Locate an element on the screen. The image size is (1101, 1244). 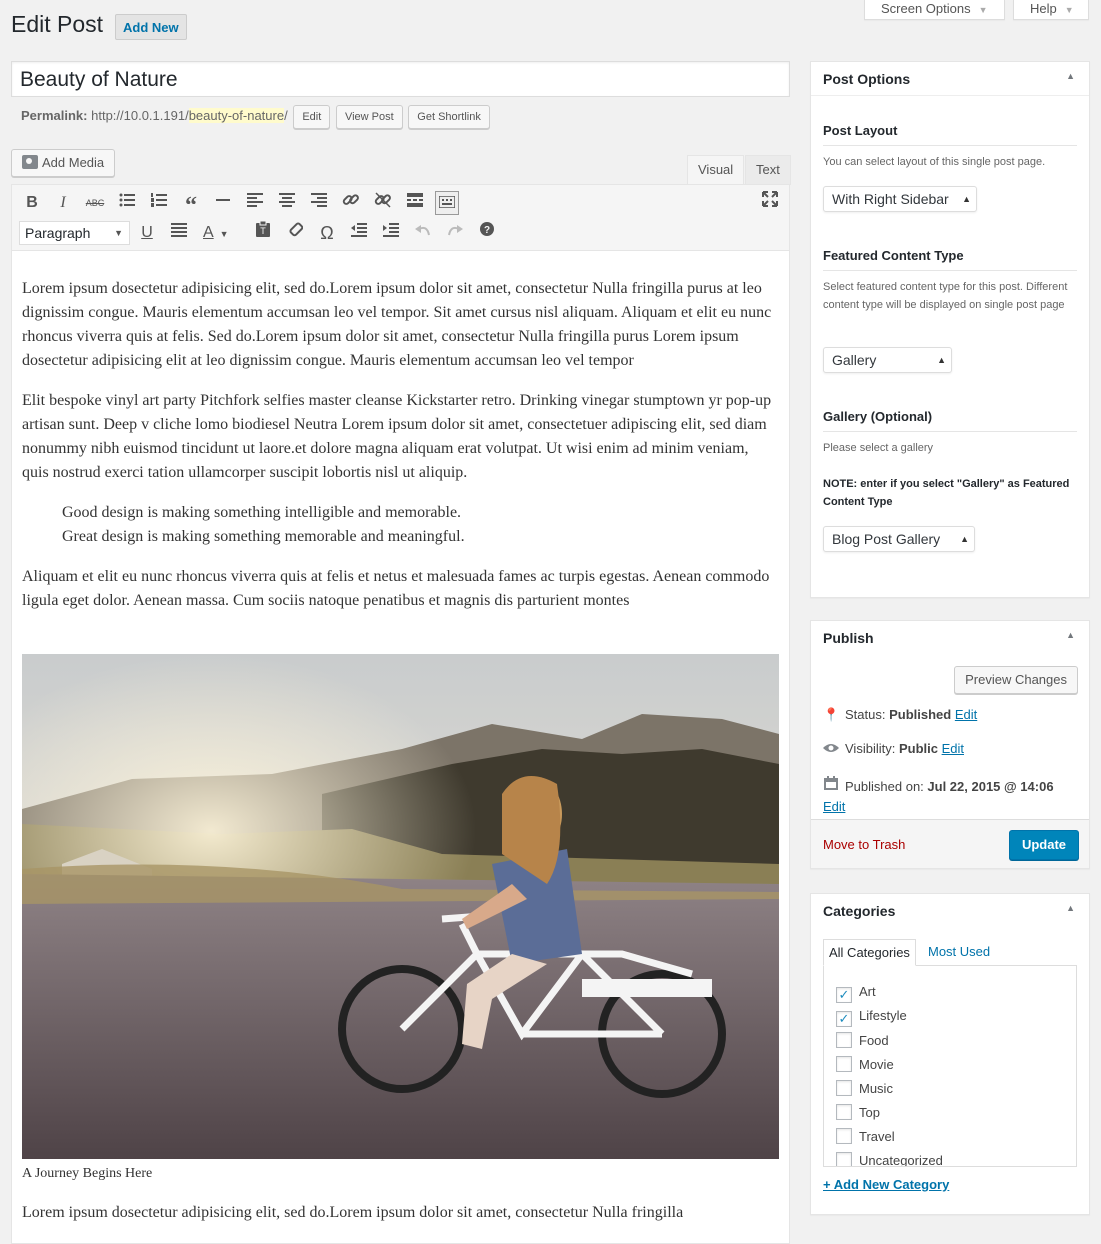
screen-options-tab: Screen Options ▼ is located at coordinates (934, 10).